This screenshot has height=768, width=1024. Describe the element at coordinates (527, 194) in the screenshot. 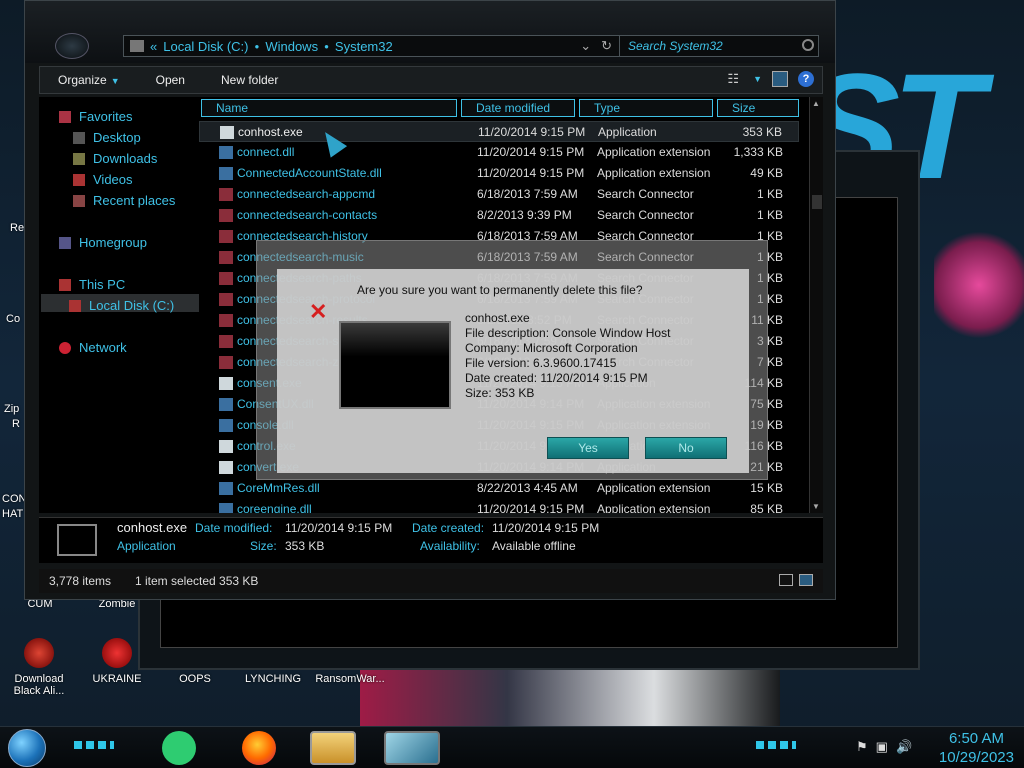

I see `file-date-modified: 6/18/2013 7:59 AM` at that location.